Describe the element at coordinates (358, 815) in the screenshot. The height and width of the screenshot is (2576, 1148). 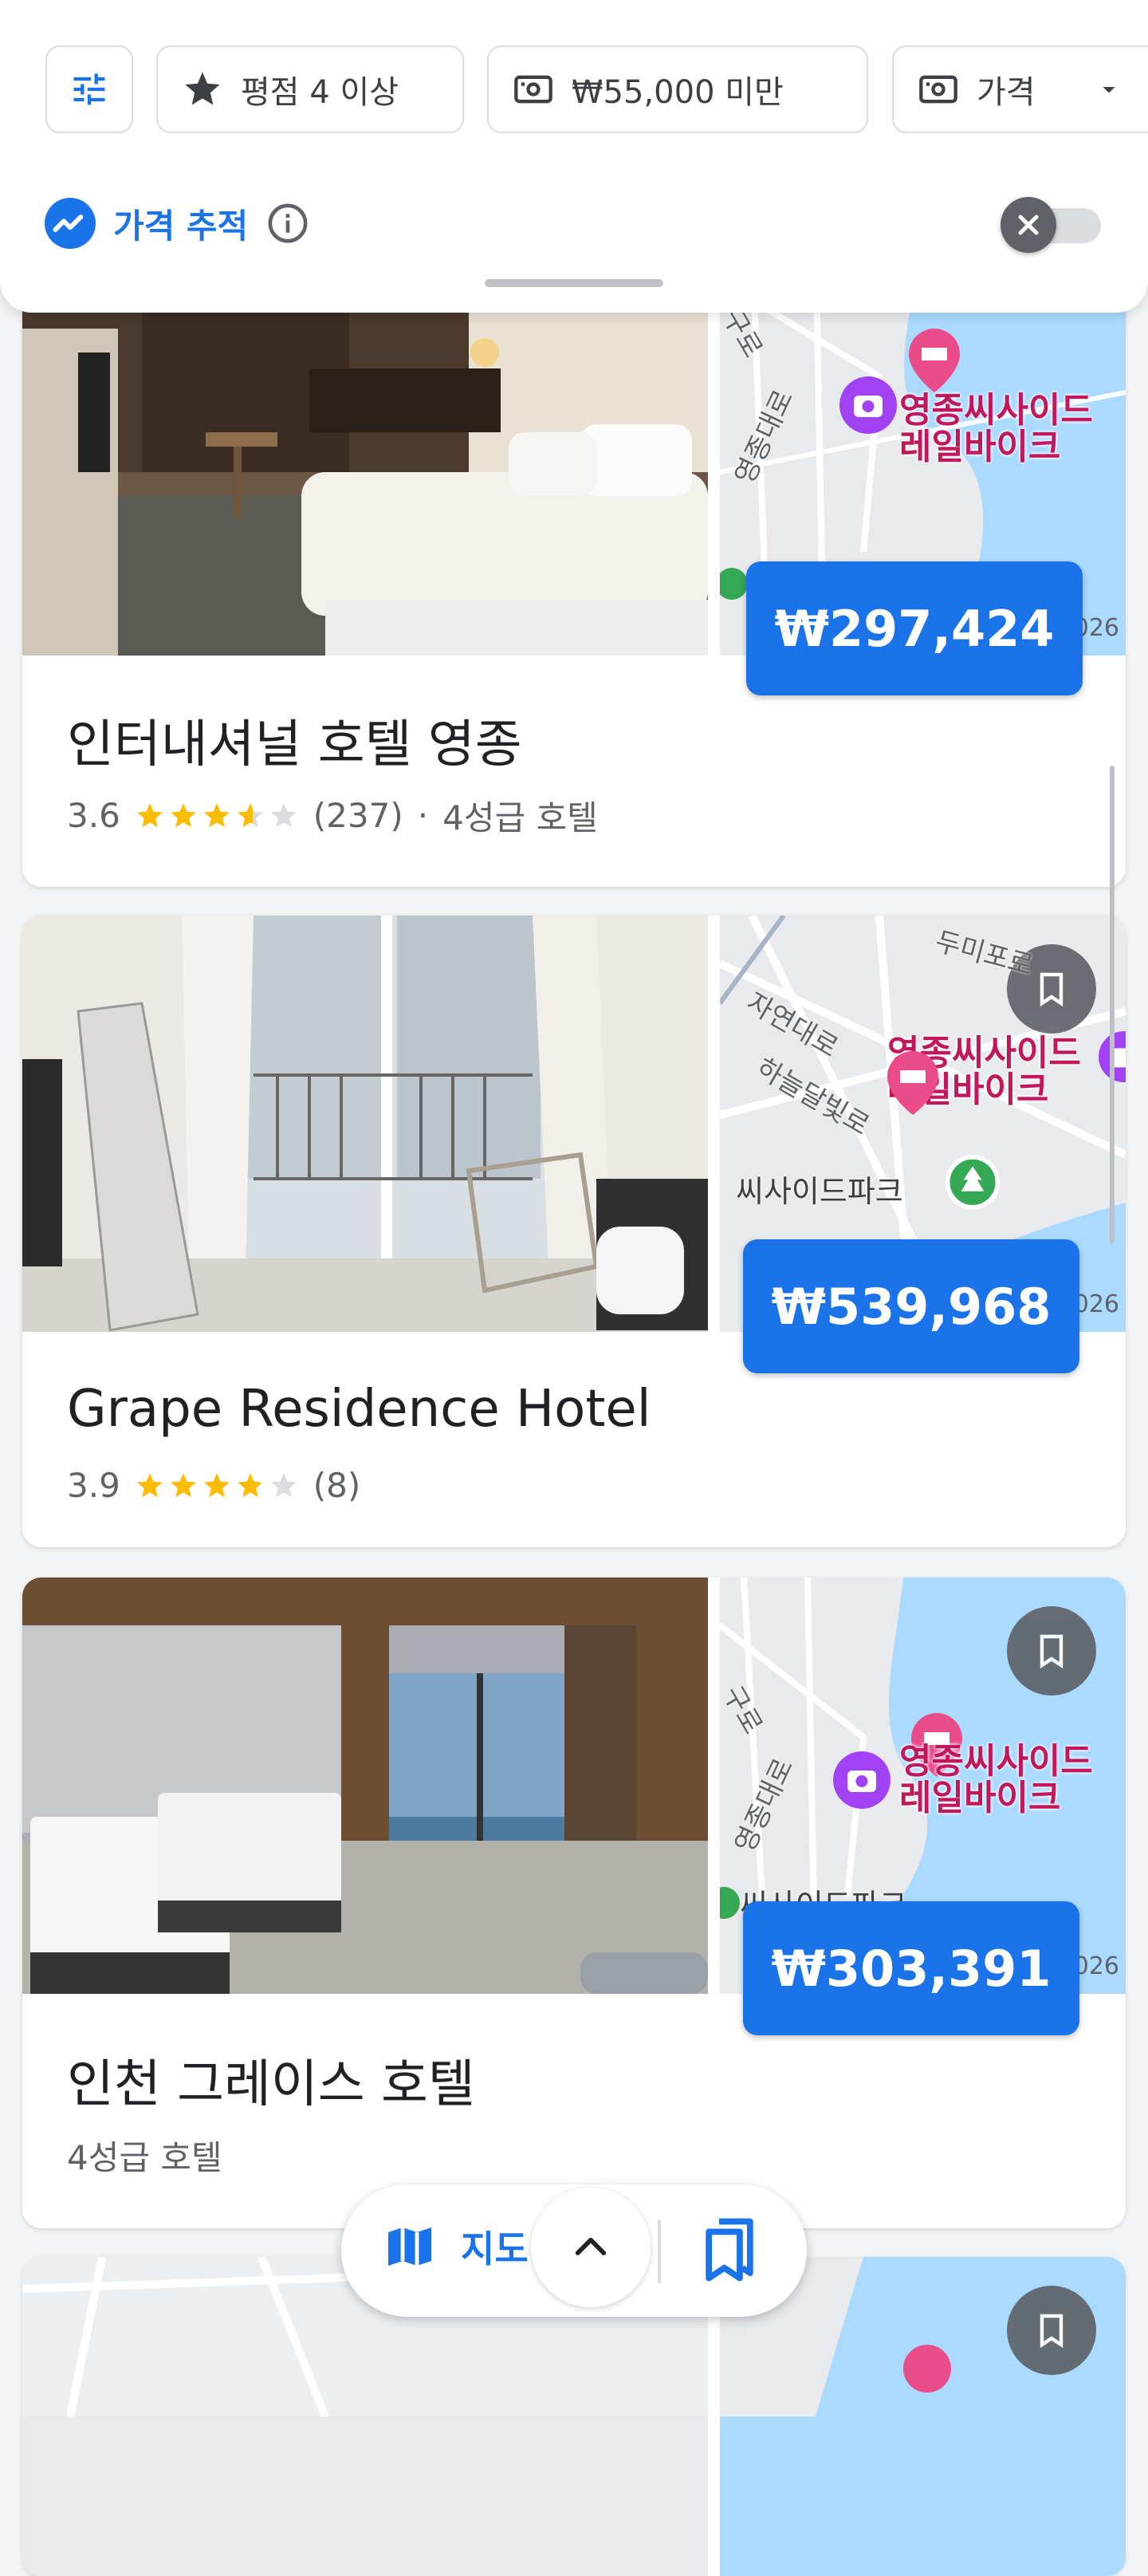
I see `review-count: (237)` at that location.